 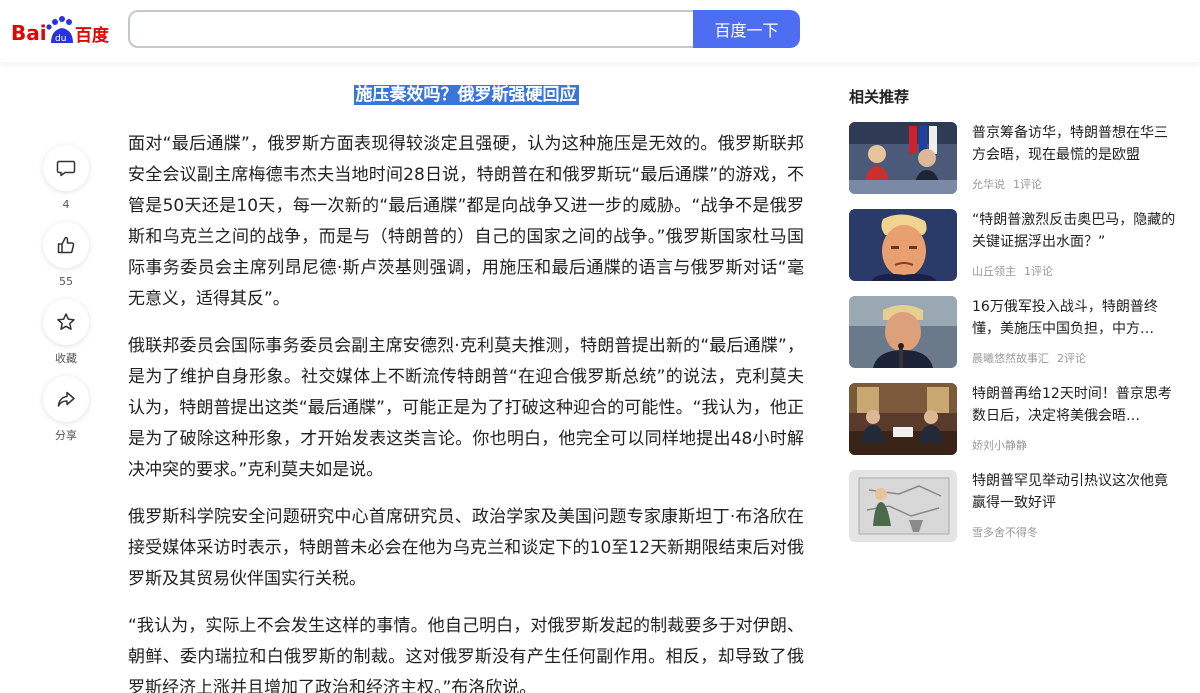 I want to click on related-comments: 2评论, so click(x=1071, y=358).